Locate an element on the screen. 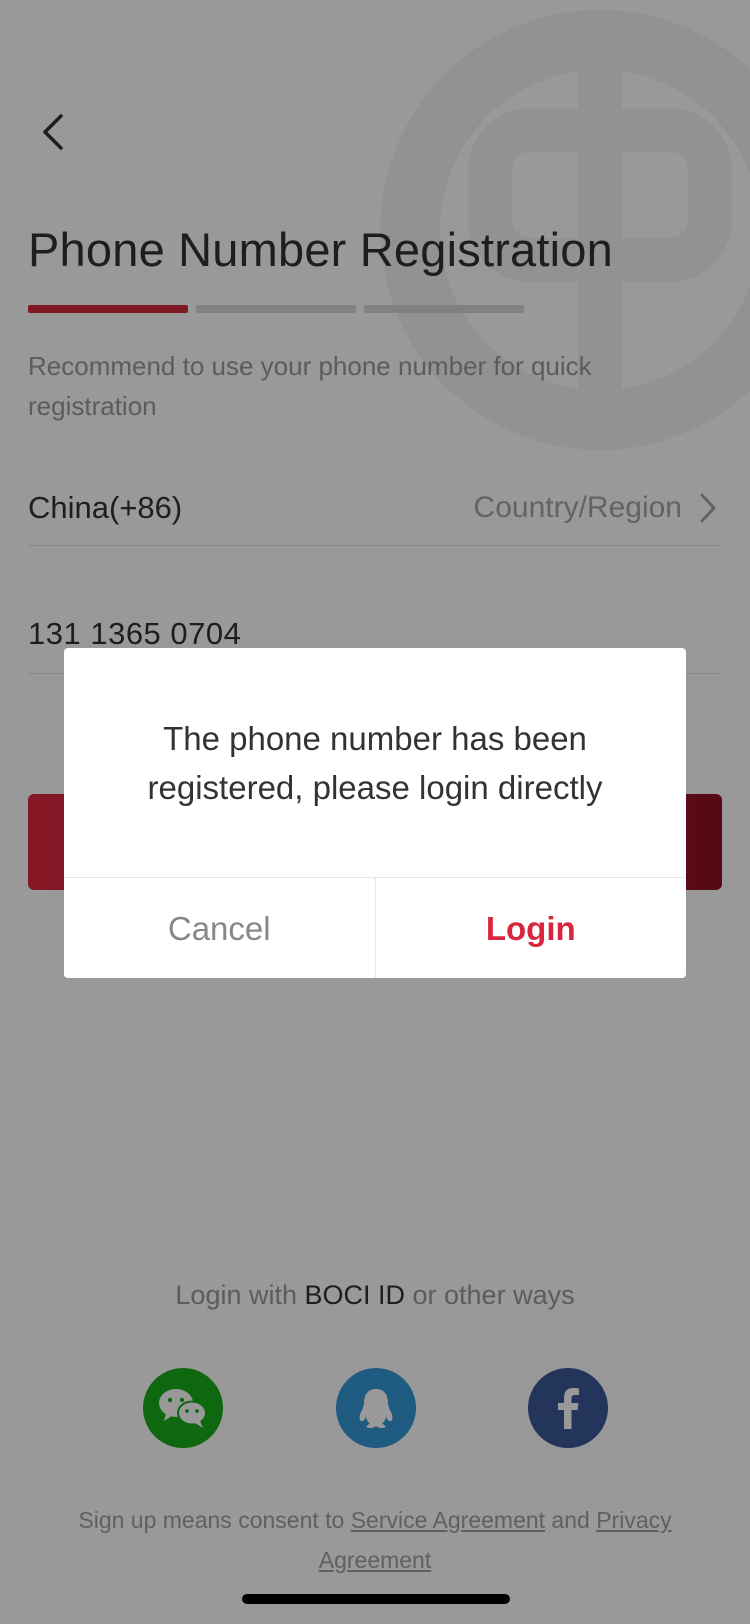  cancel-button: Cancel is located at coordinates (220, 928).